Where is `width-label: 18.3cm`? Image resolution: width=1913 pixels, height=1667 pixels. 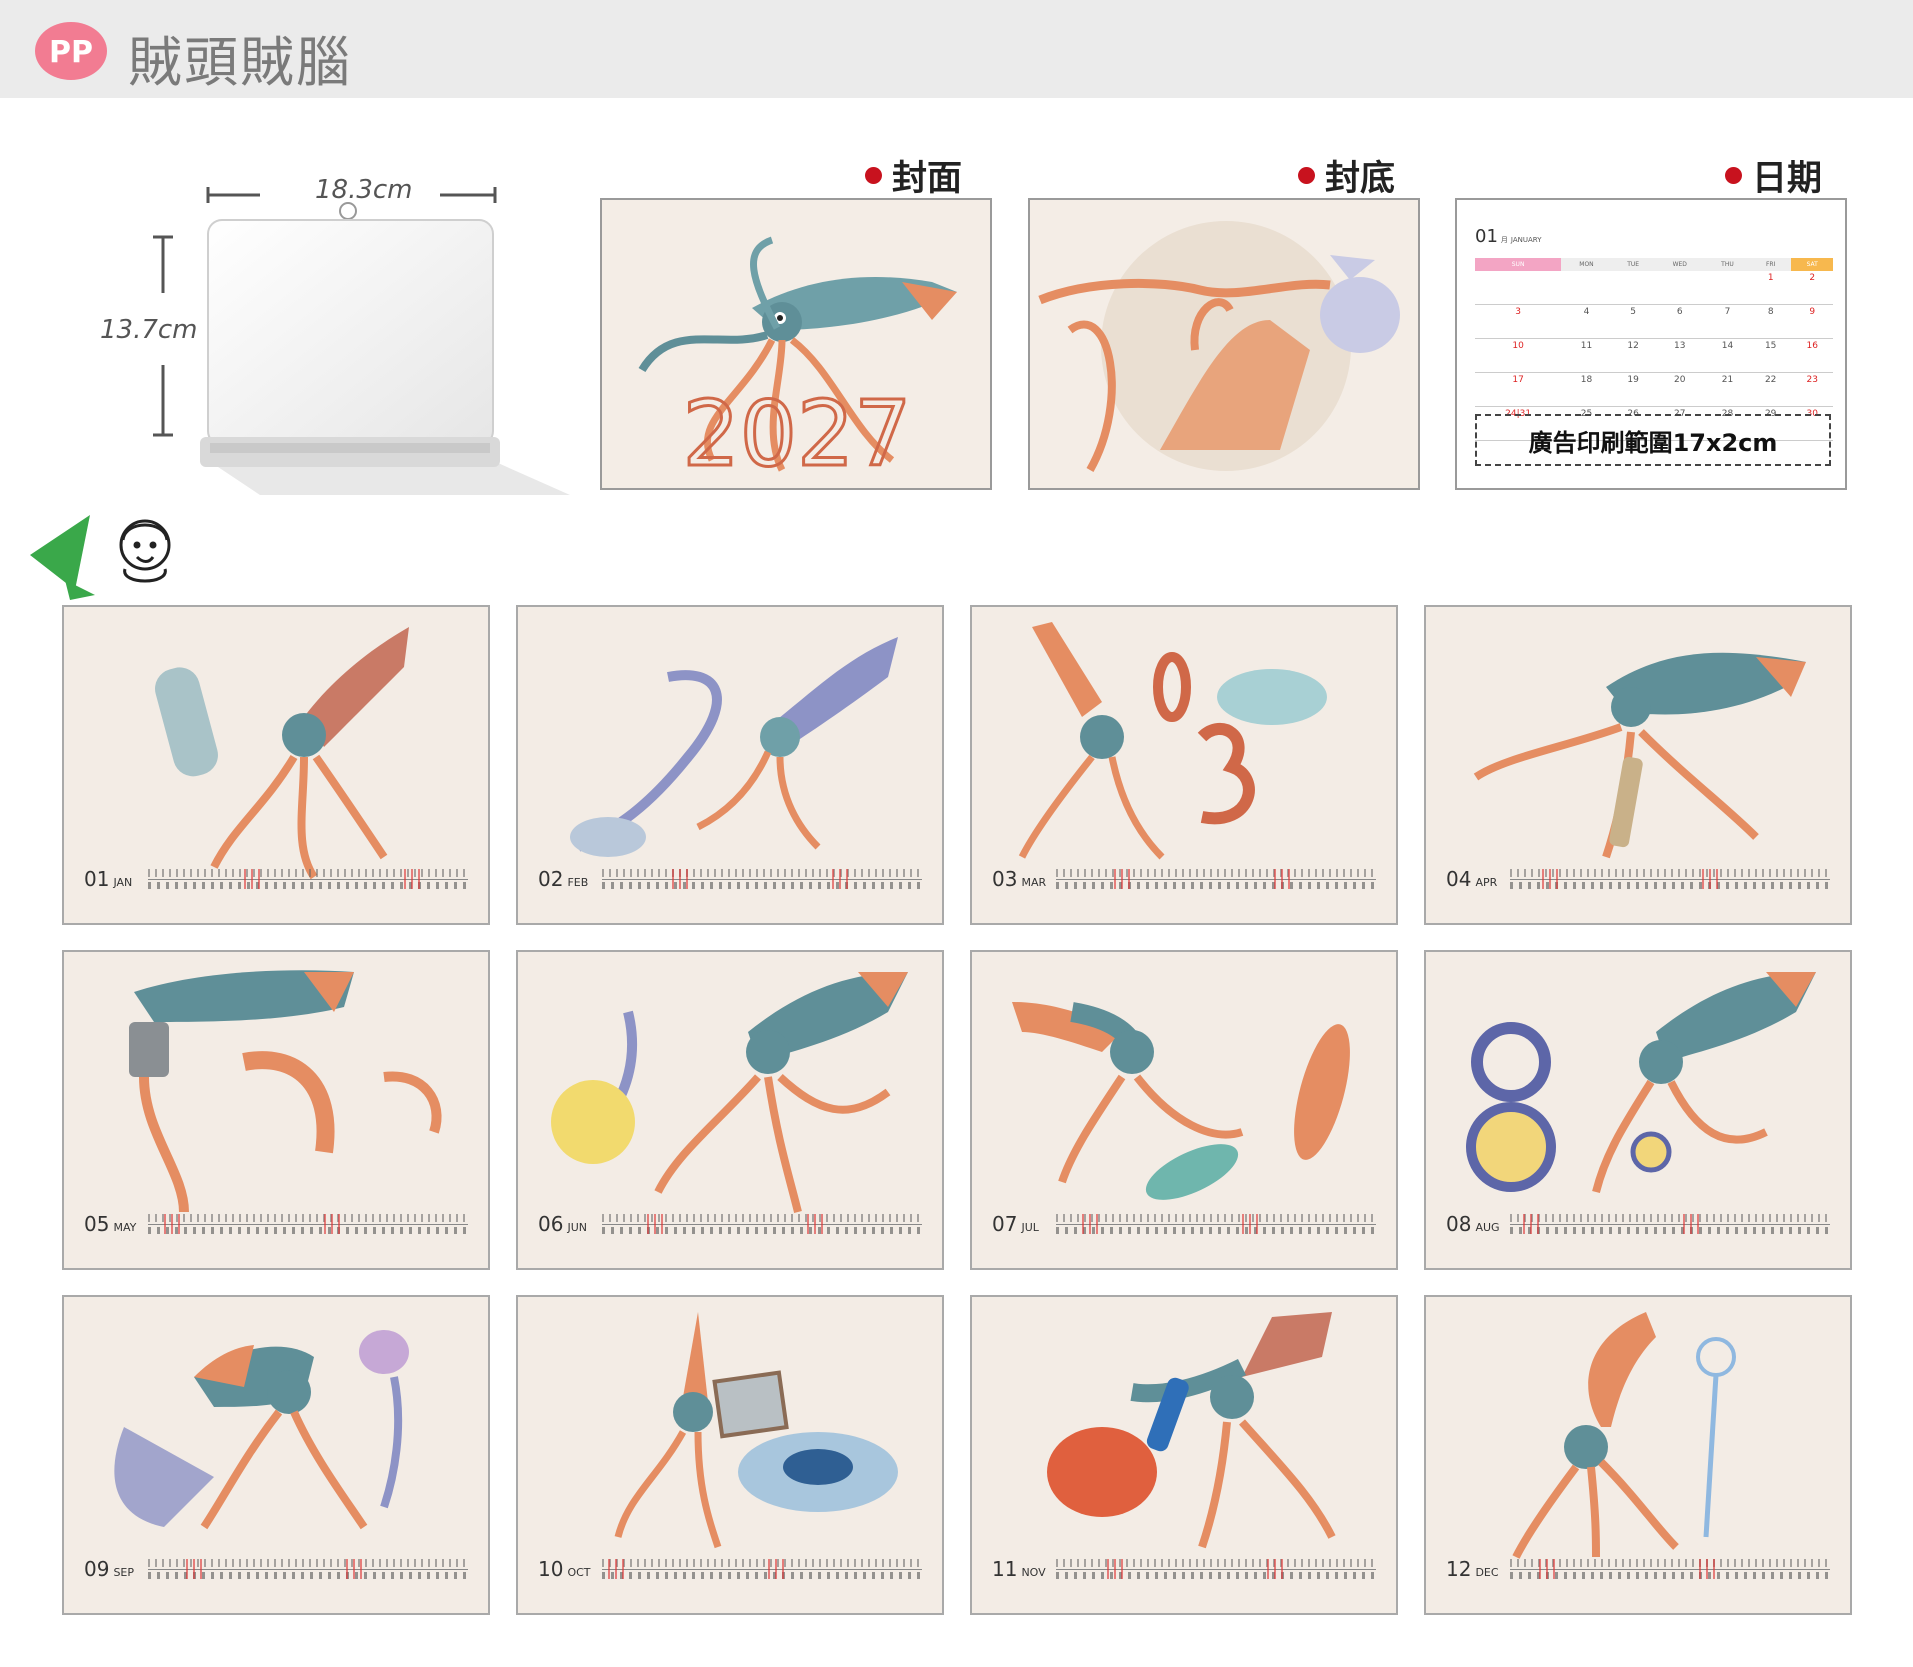 width-label: 18.3cm is located at coordinates (364, 190).